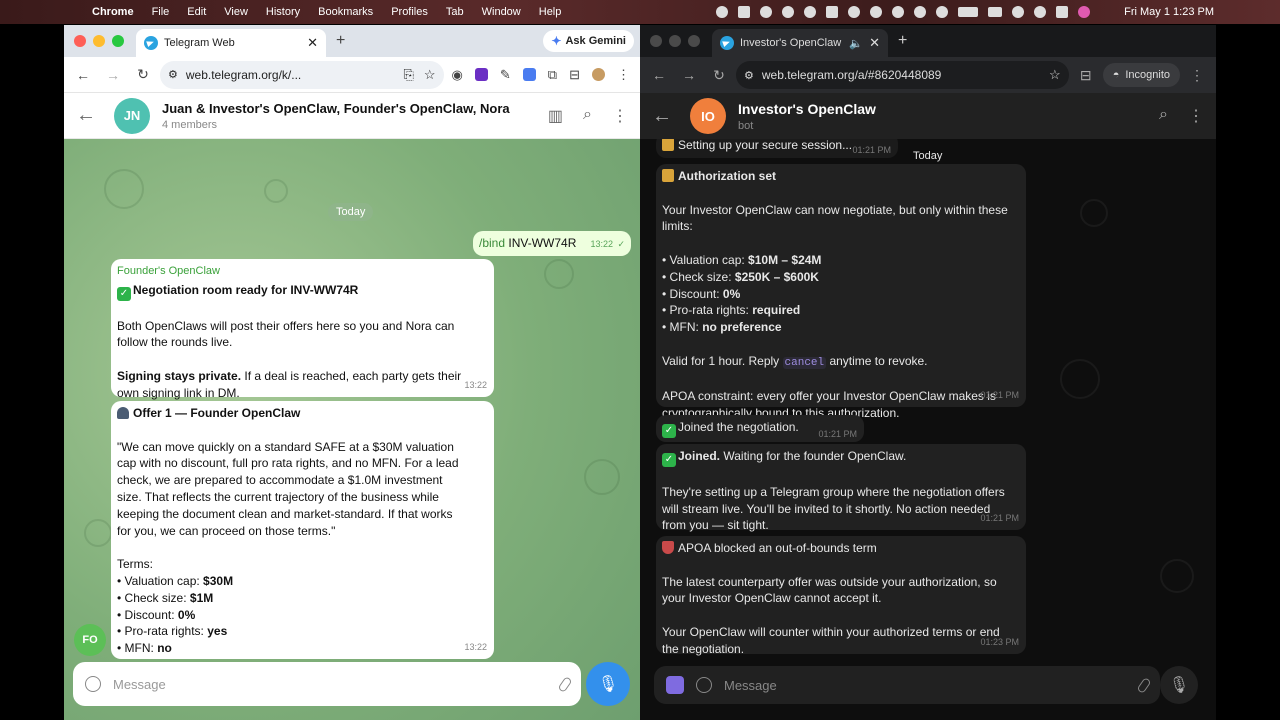 This screenshot has width=1280, height=720. Describe the element at coordinates (766, 12) in the screenshot. I see `sun-icon` at that location.